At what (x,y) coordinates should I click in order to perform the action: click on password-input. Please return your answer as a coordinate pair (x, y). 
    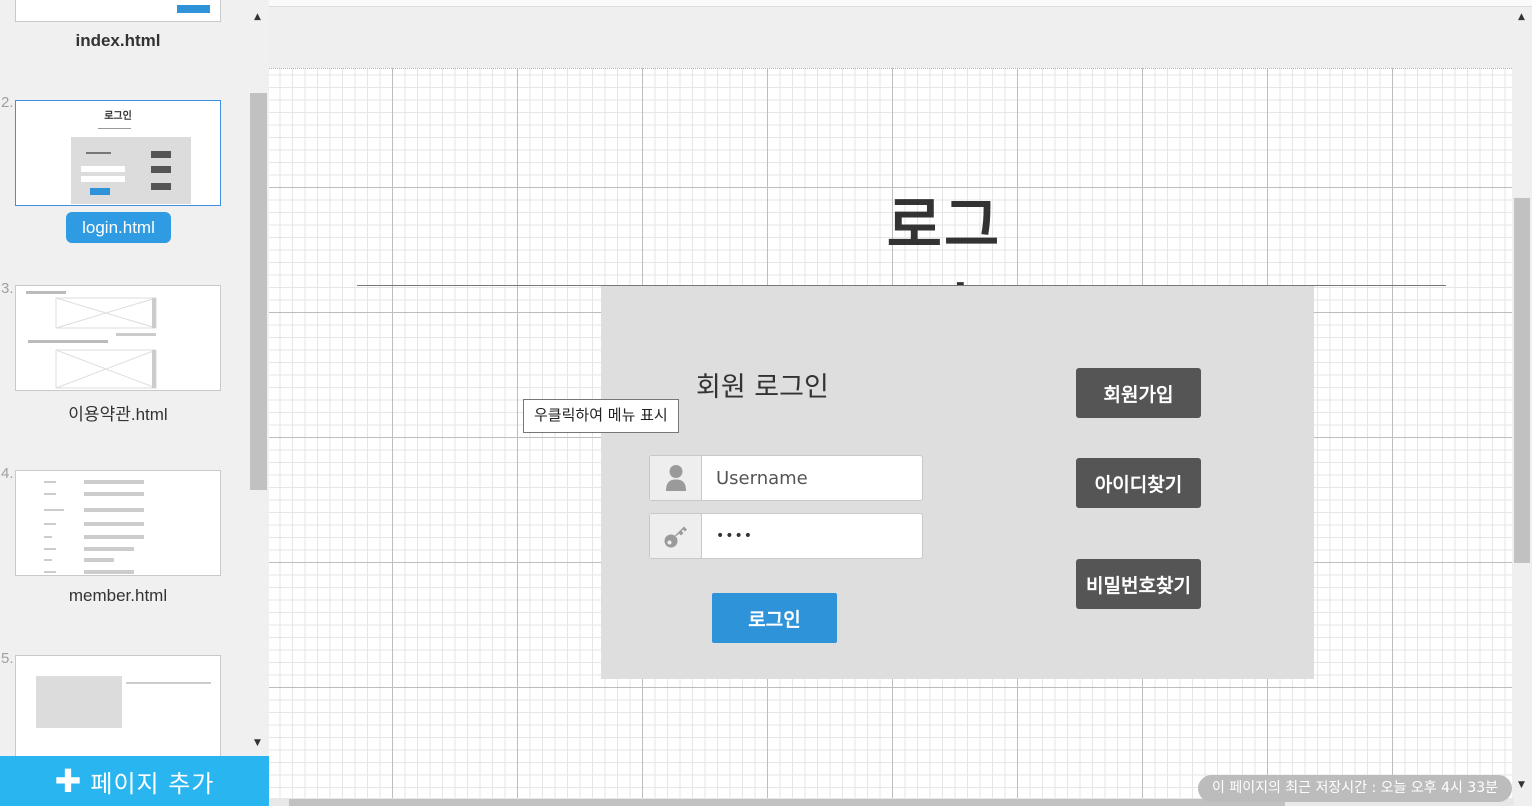
    Looking at the image, I should click on (816, 536).